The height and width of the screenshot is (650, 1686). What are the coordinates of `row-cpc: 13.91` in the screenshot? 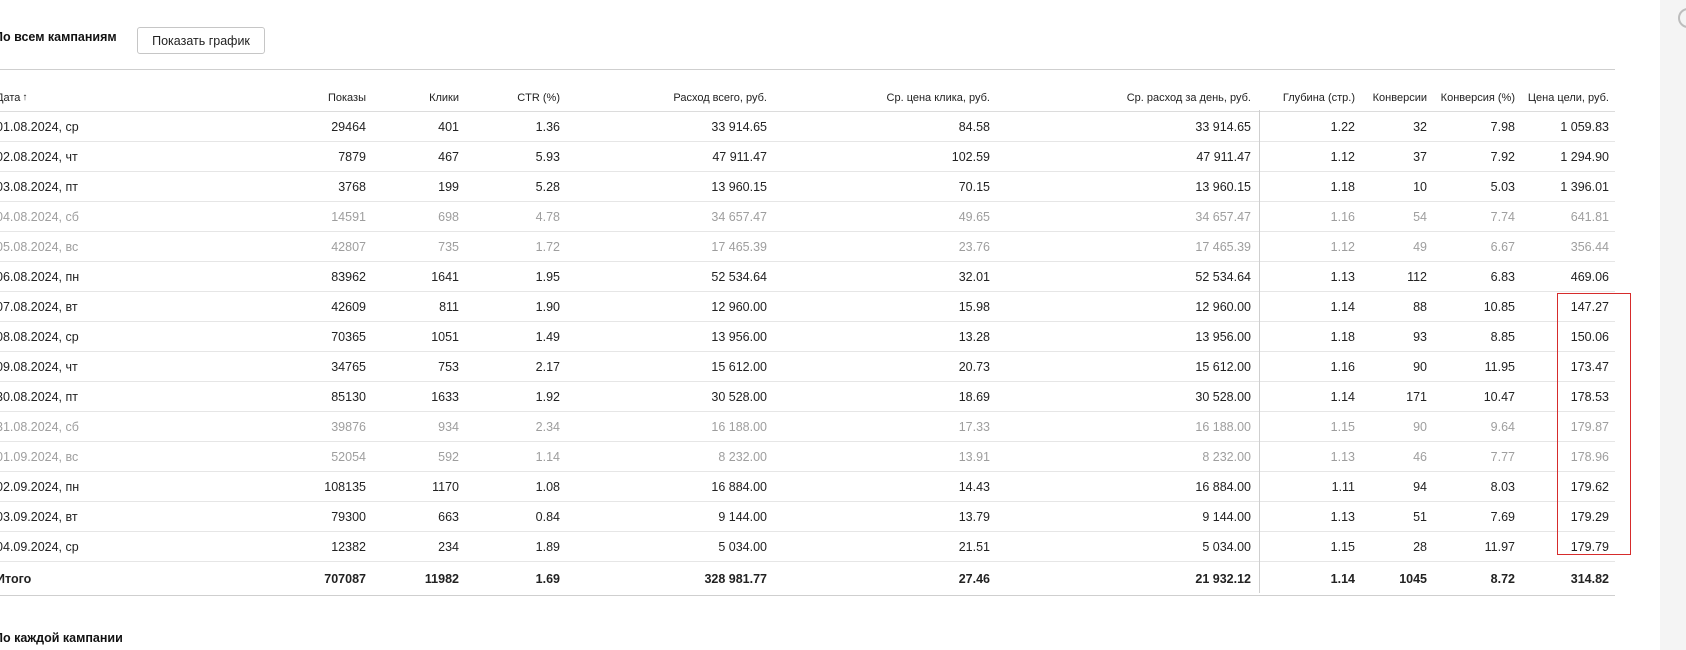 It's located at (974, 456).